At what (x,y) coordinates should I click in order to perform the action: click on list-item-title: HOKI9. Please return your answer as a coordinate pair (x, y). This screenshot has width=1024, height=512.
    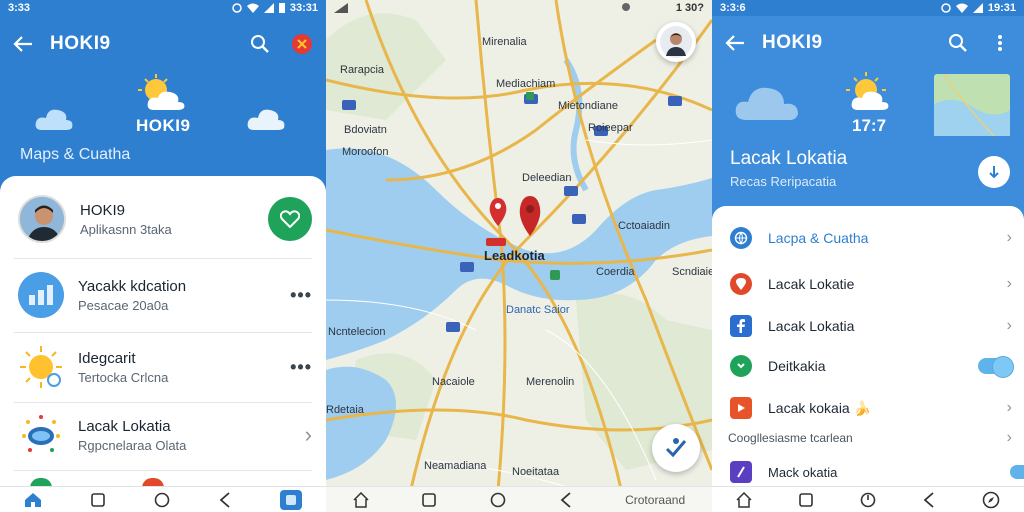
    Looking at the image, I should click on (103, 210).